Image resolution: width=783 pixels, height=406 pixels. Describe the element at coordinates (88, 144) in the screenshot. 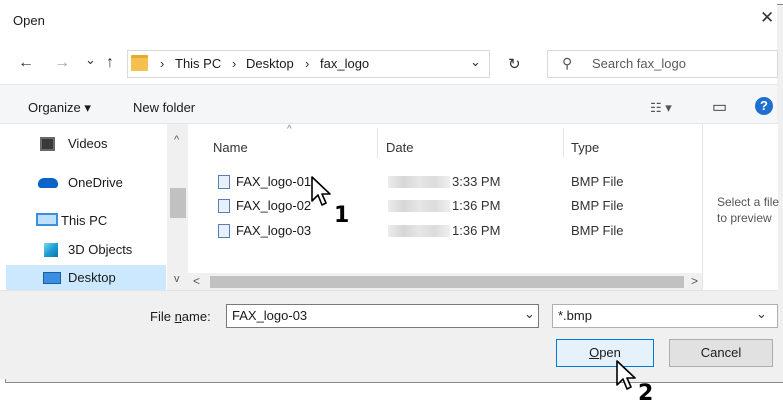

I see `sidebar-item-videos: Videos` at that location.